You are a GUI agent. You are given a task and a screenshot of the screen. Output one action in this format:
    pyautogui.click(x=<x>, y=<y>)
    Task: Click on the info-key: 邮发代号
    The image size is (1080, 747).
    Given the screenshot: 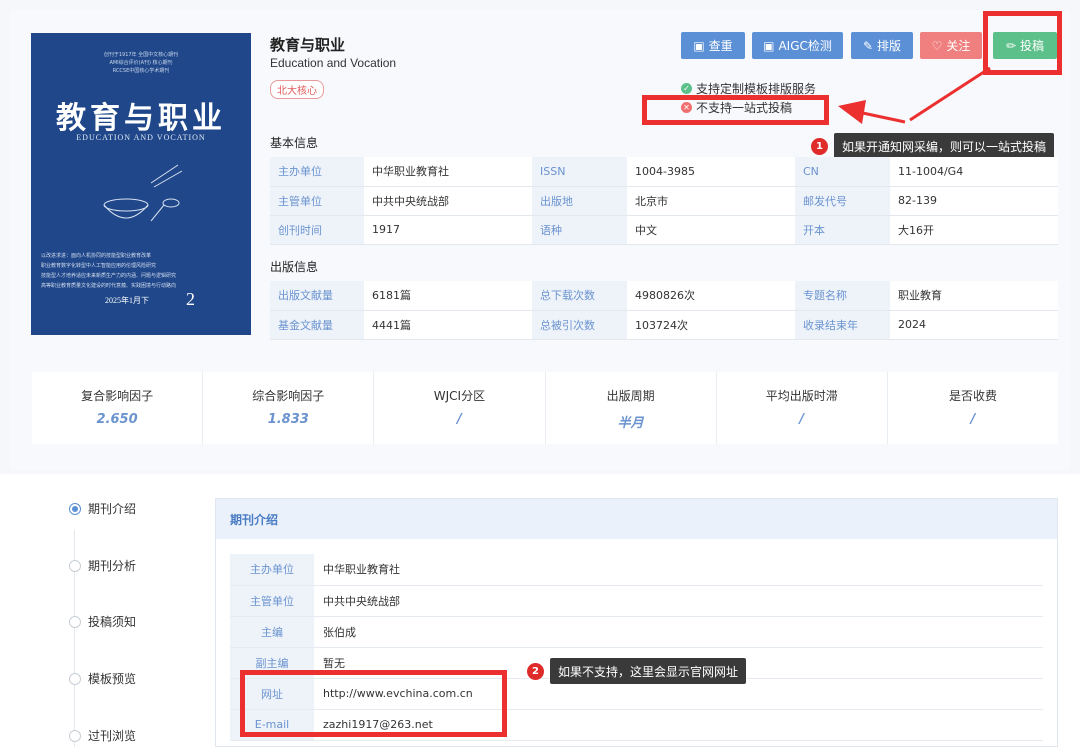 What is the action you would take?
    pyautogui.click(x=842, y=201)
    